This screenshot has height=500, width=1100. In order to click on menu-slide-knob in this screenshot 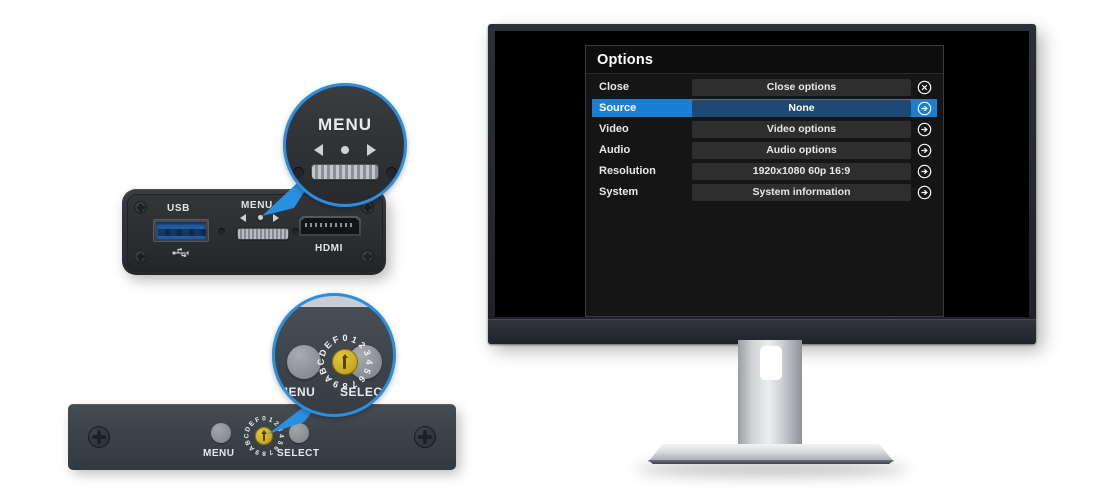, I will do `click(263, 234)`.